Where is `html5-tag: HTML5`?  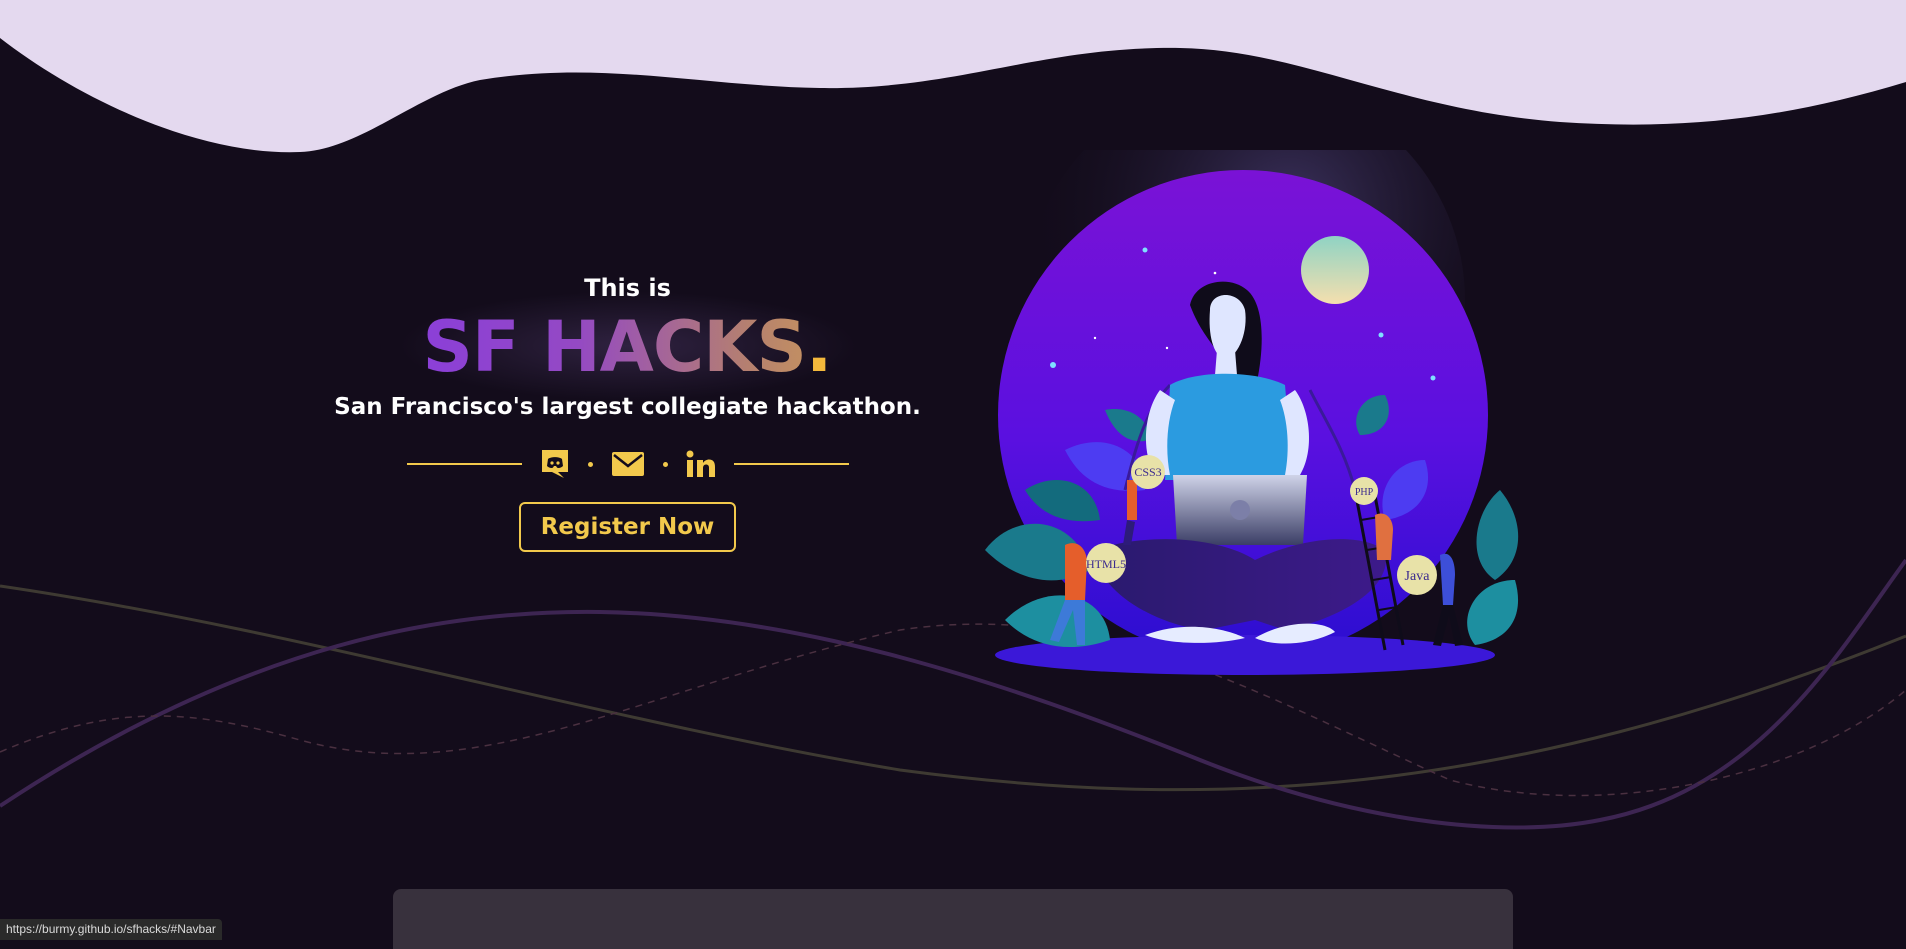 html5-tag: HTML5 is located at coordinates (1106, 564).